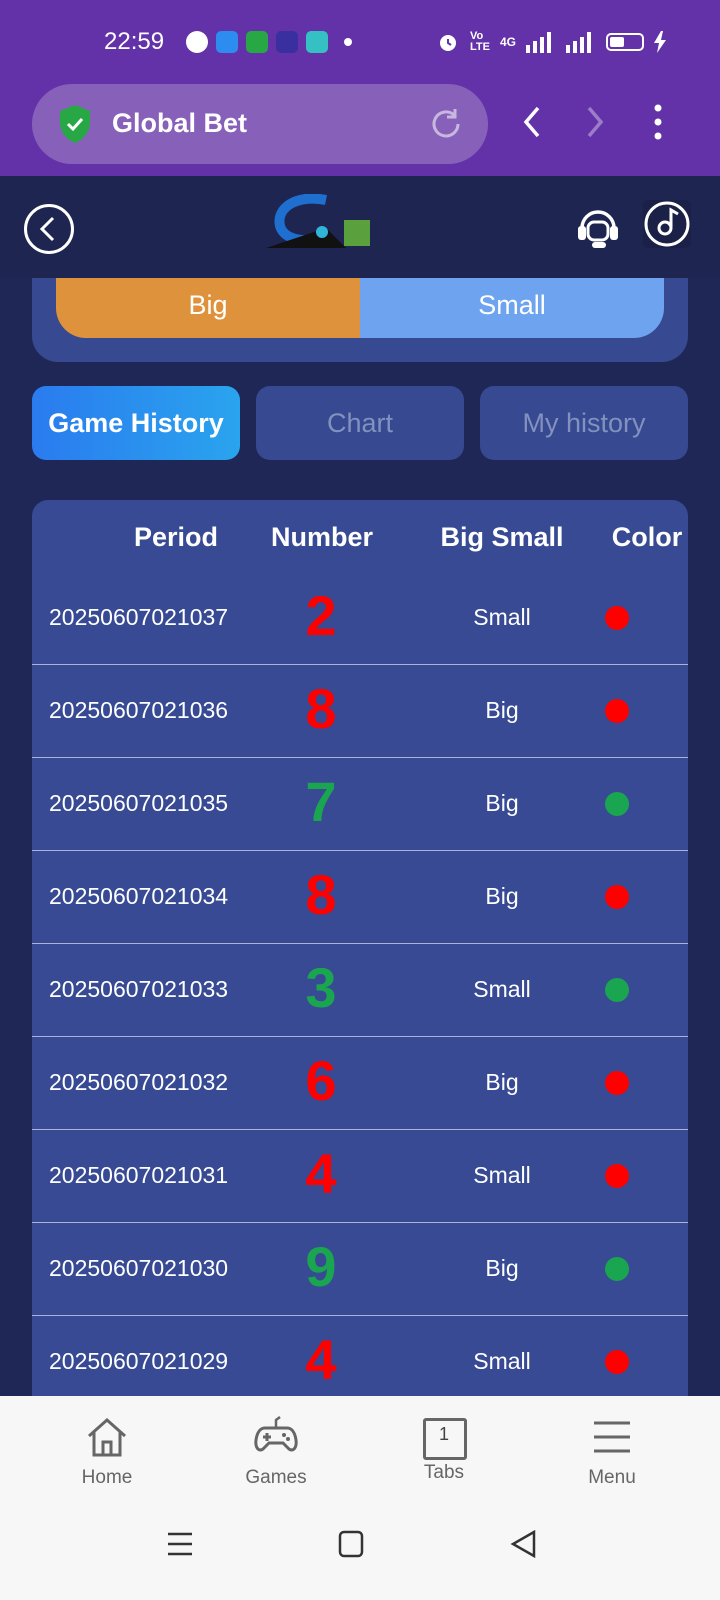 The image size is (720, 1600). I want to click on nav-tabs: 1 Tabs, so click(444, 1449).